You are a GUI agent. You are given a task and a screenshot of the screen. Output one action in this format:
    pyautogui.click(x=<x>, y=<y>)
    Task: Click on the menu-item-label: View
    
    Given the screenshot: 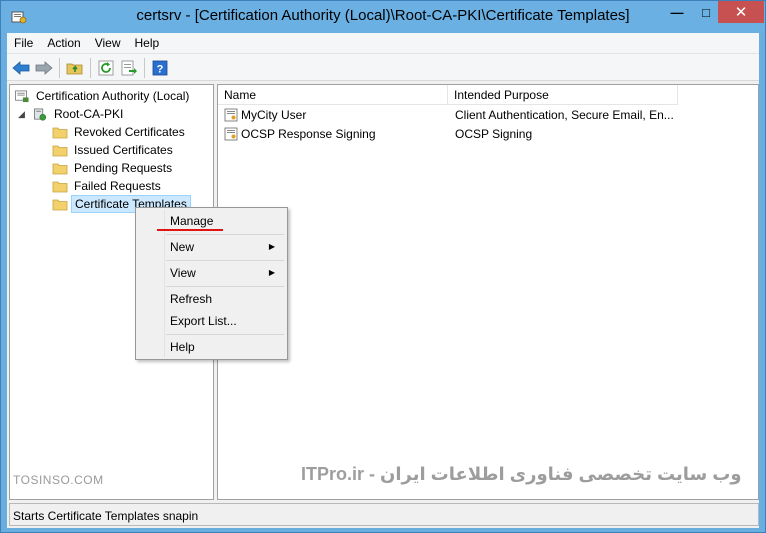 What is the action you would take?
    pyautogui.click(x=183, y=273)
    